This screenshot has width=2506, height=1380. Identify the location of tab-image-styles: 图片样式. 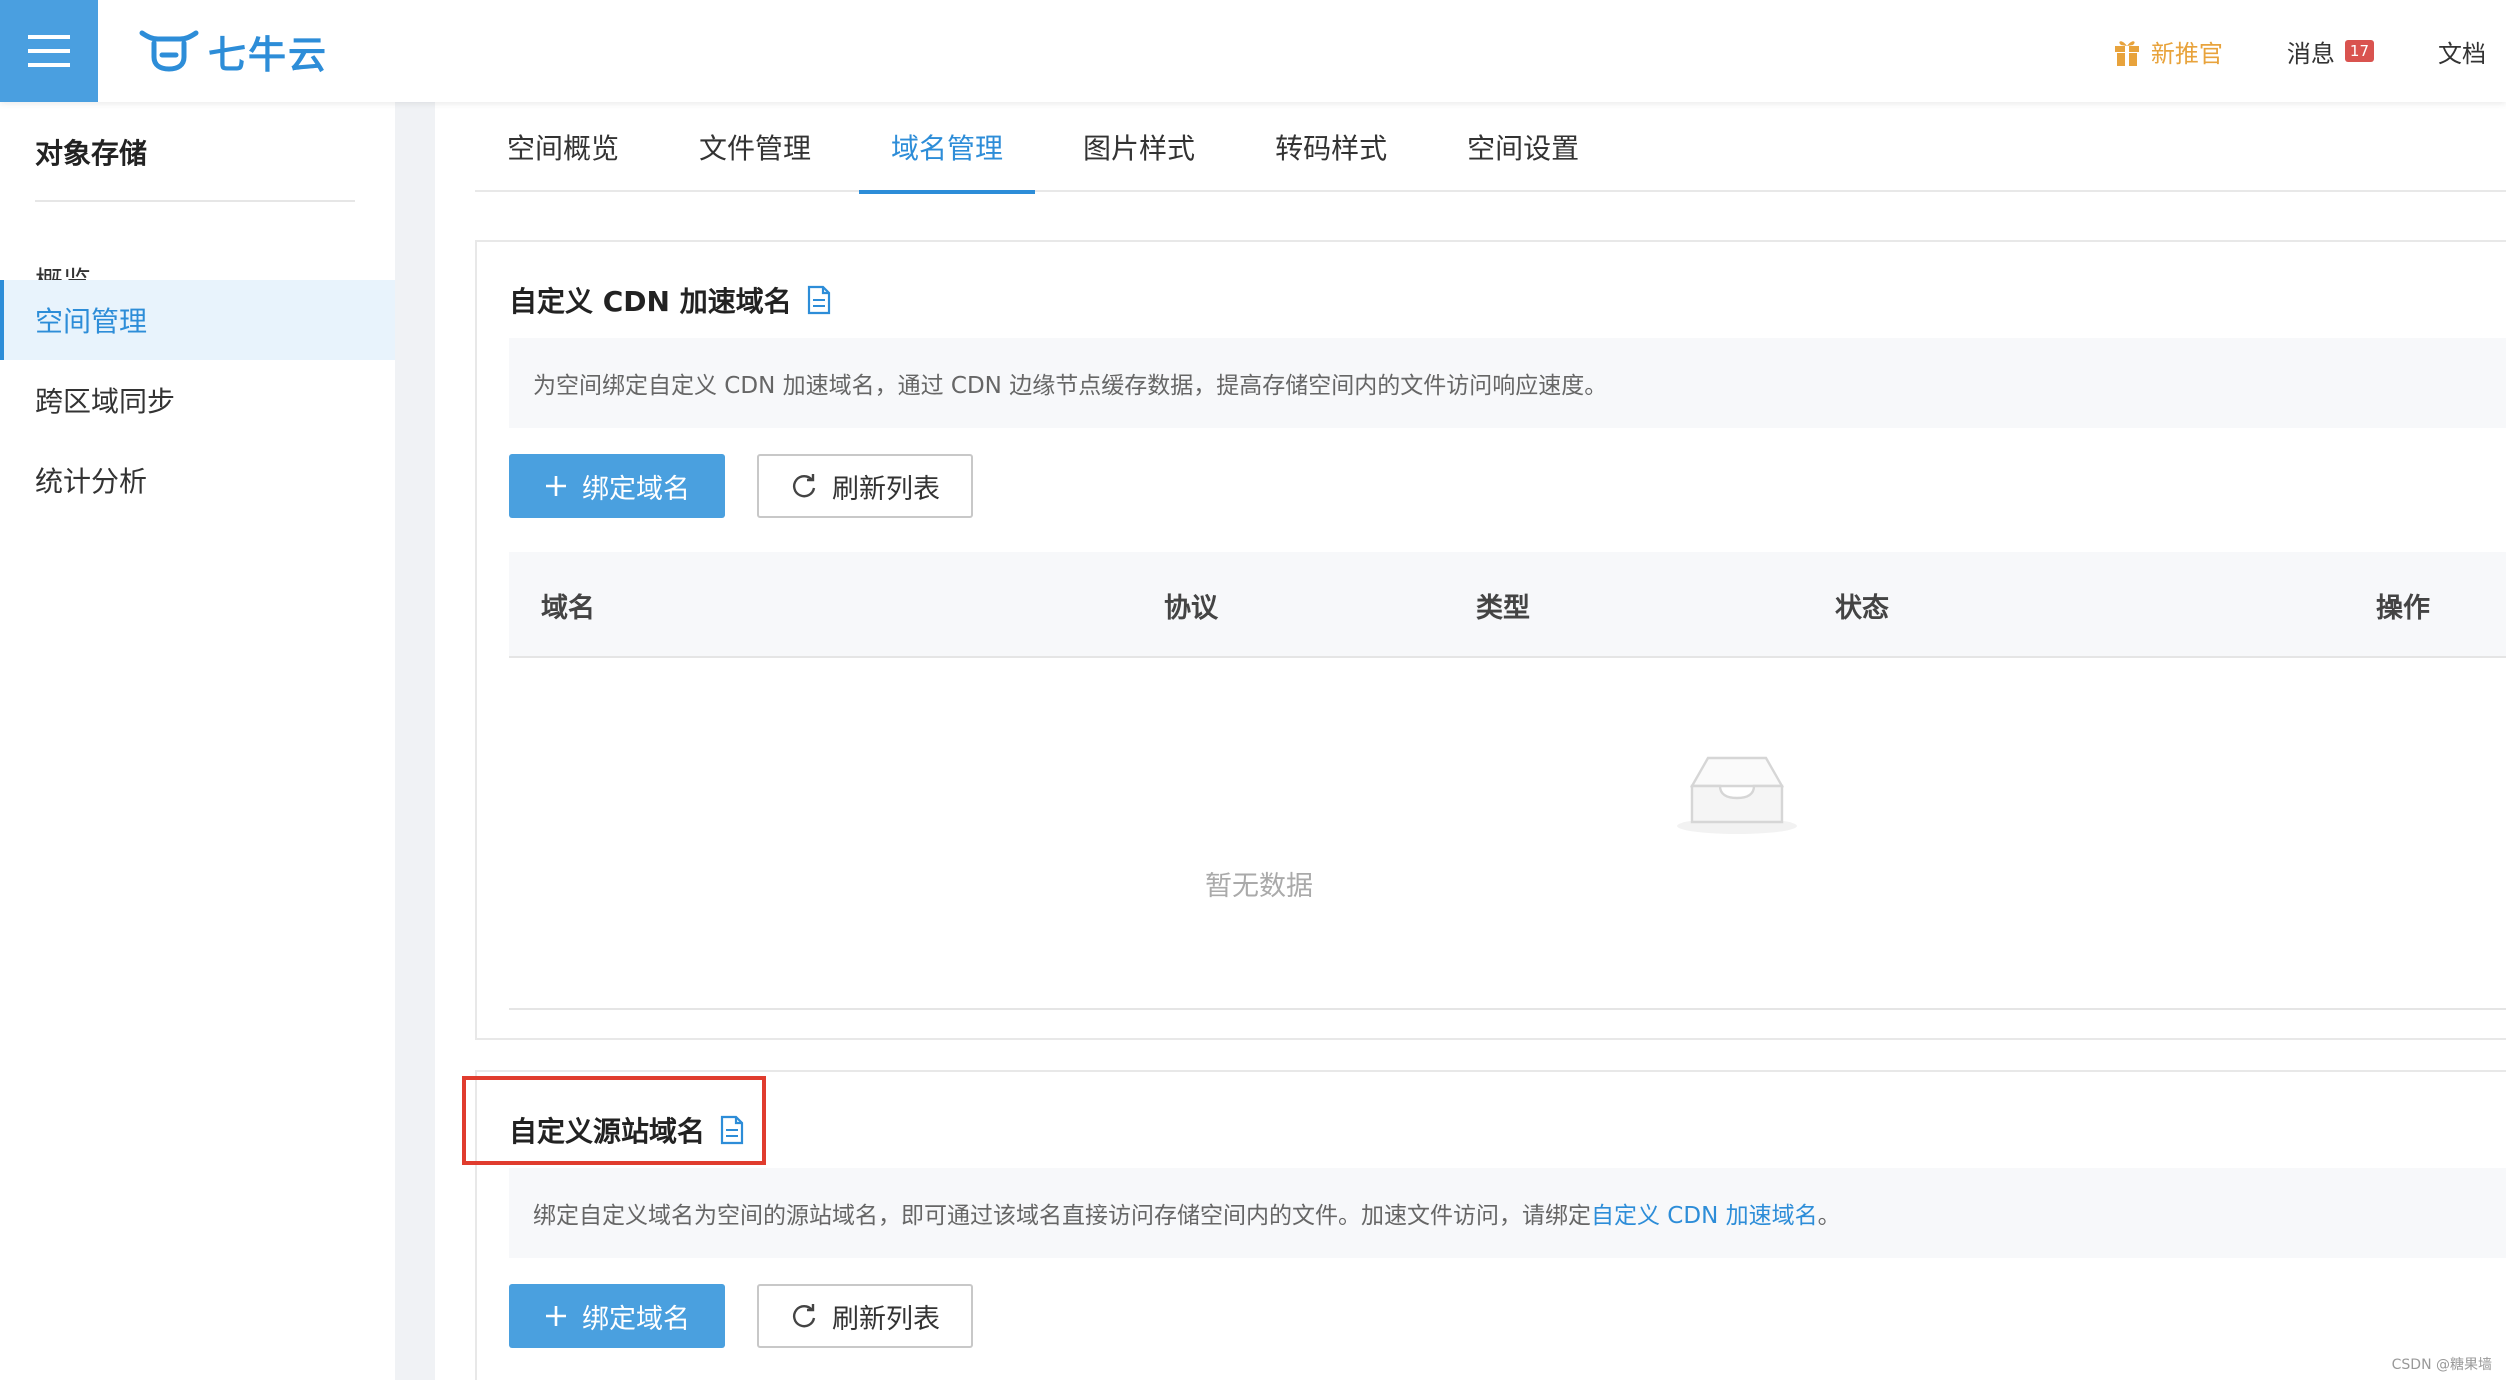
(1139, 147).